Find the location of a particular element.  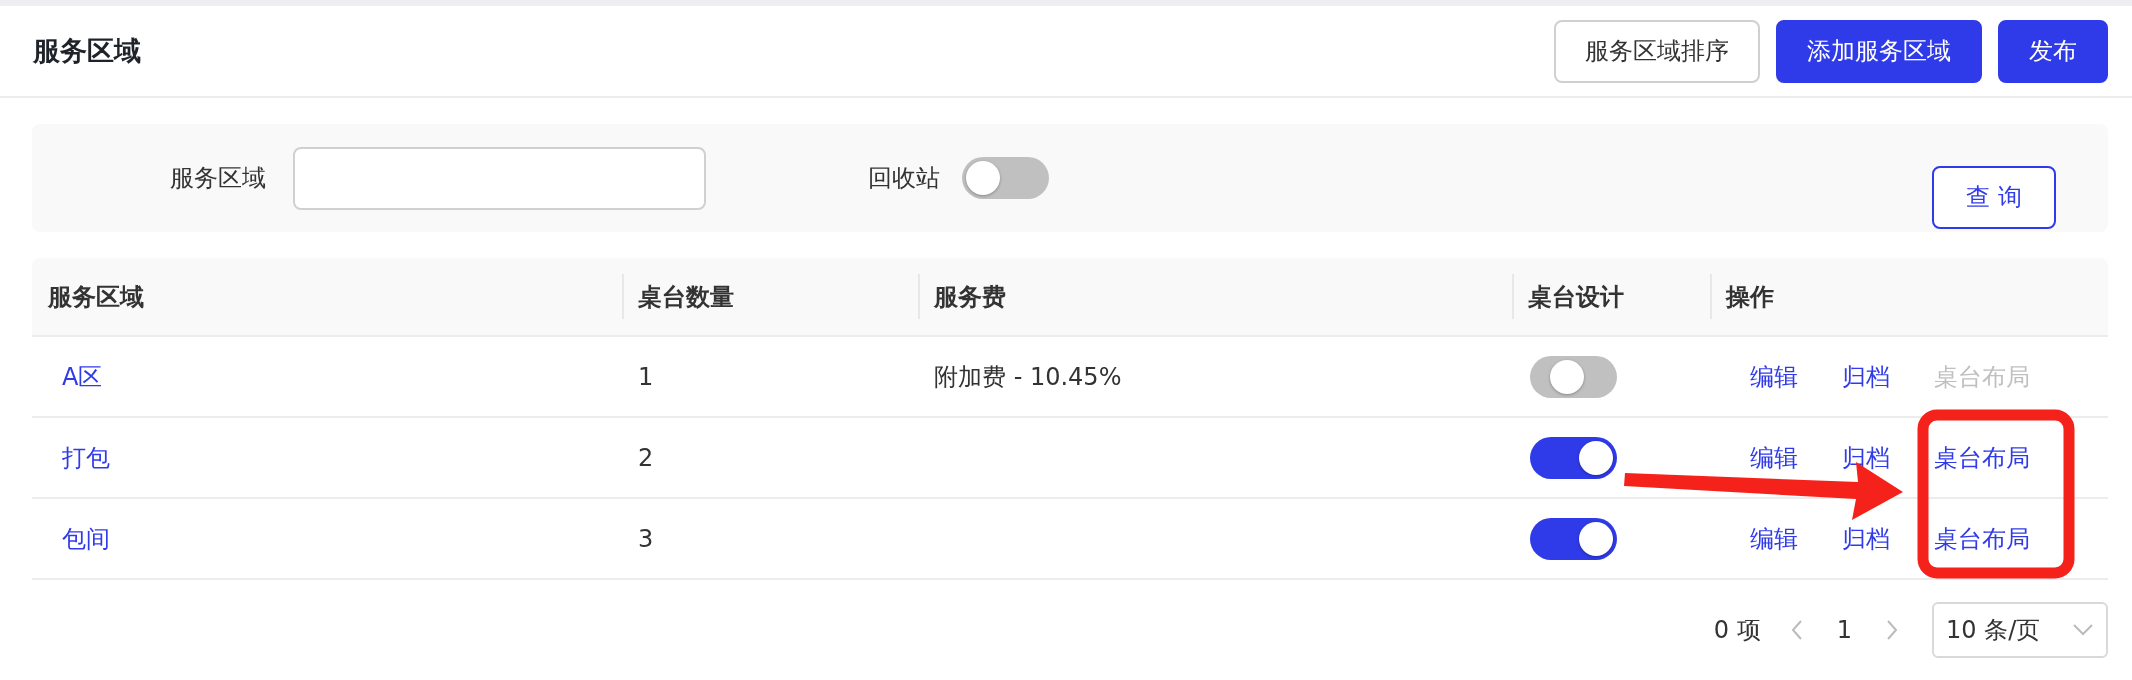

area-link: 包间 is located at coordinates (86, 538).